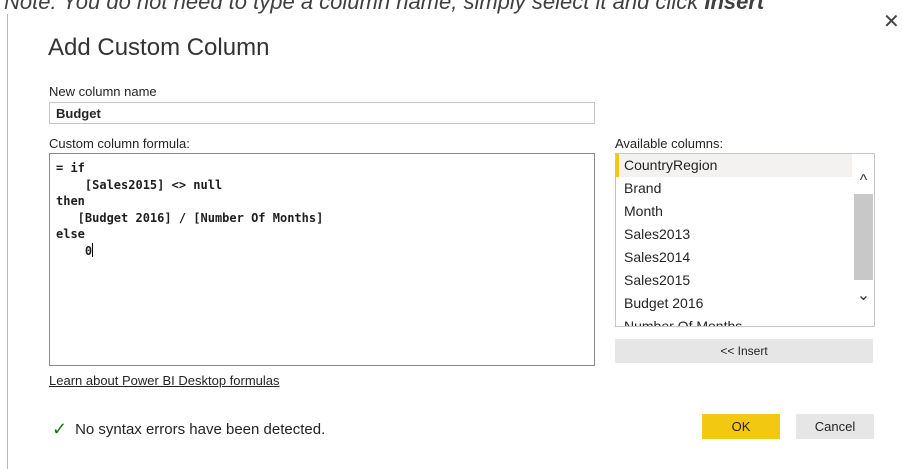 This screenshot has height=469, width=902. Describe the element at coordinates (734, 188) in the screenshot. I see `column-item-brand: Brand` at that location.